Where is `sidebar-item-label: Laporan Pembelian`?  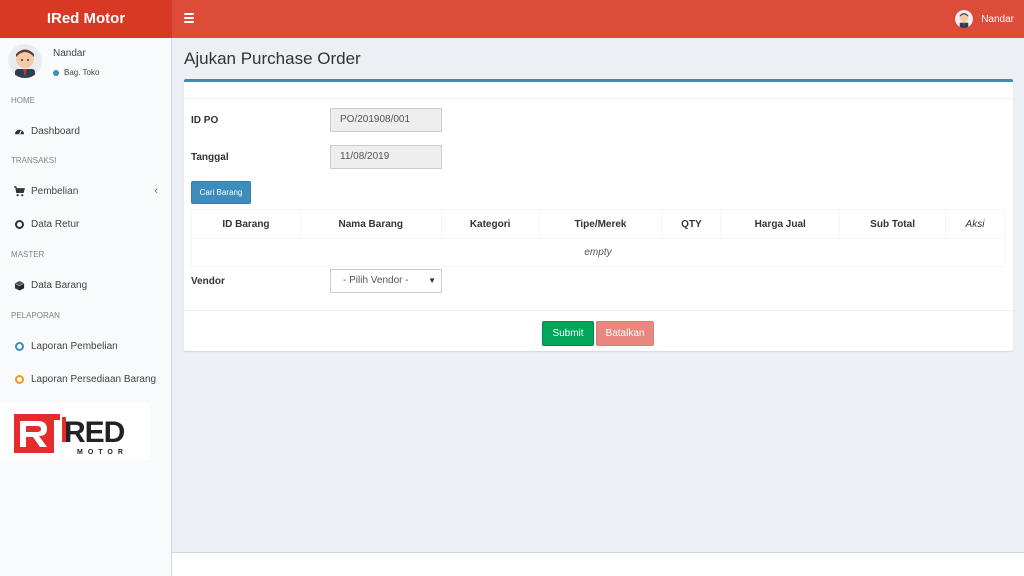 sidebar-item-label: Laporan Pembelian is located at coordinates (74, 346).